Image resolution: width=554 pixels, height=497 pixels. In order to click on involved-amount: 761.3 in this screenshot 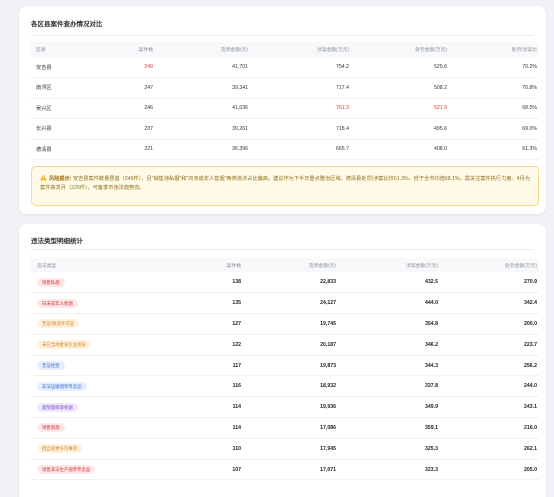, I will do `click(342, 108)`.